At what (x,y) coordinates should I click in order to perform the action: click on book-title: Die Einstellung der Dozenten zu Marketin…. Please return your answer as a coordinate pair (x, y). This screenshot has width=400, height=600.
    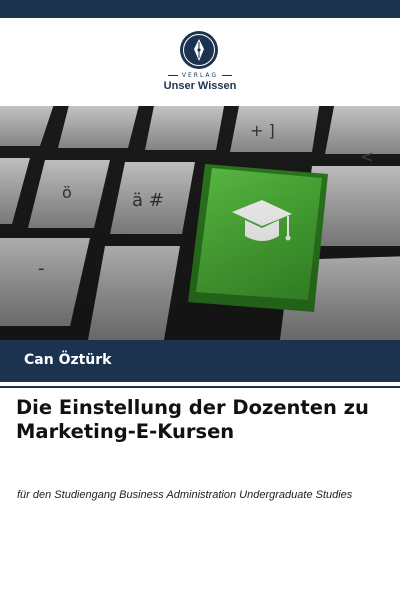
    Looking at the image, I should click on (192, 419).